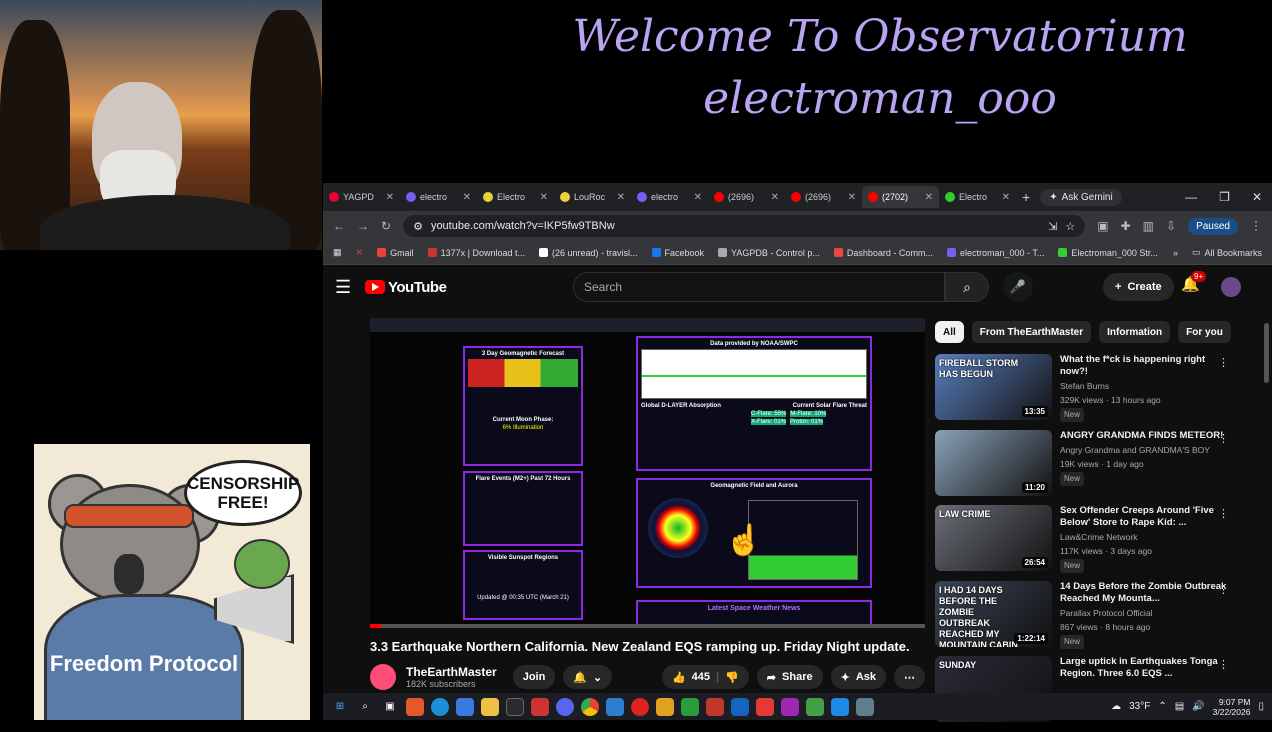 The height and width of the screenshot is (732, 1272). I want to click on share-button: ➦ Share, so click(789, 677).